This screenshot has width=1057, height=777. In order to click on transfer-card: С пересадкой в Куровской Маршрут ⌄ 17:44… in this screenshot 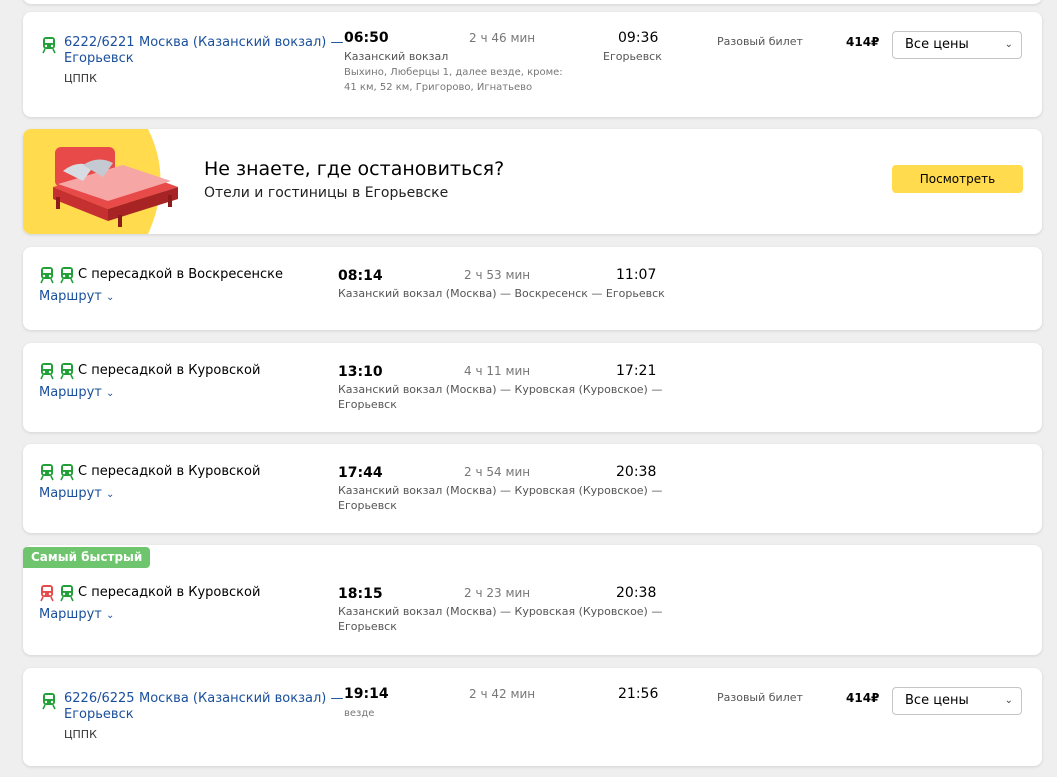, I will do `click(532, 488)`.